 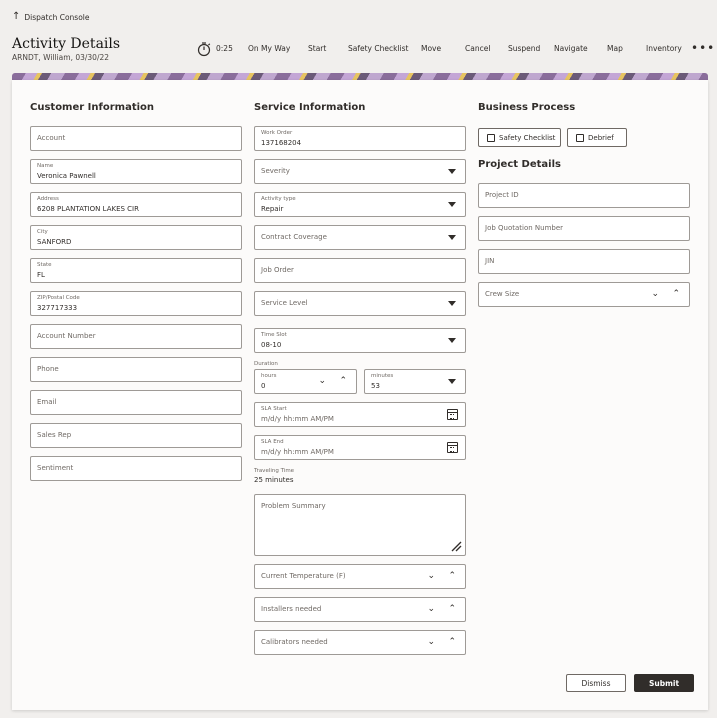 What do you see at coordinates (360, 414) in the screenshot?
I see `sla-start-field: SLA Start m/d/y hh:mm AM/PM` at bounding box center [360, 414].